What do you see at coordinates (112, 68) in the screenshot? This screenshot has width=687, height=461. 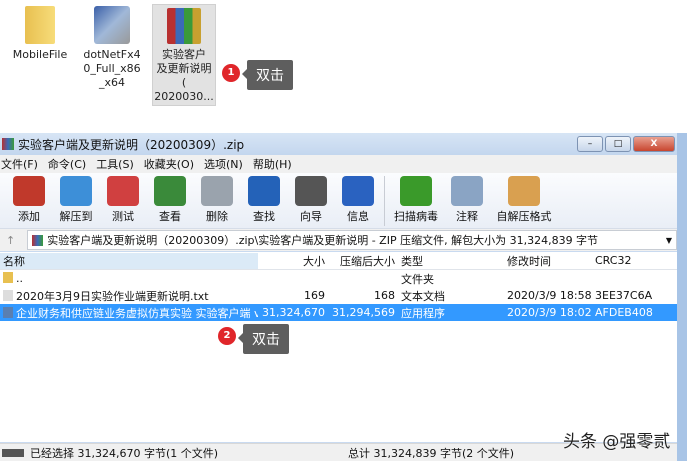 I see `desktop-icon-label: 0_Full_x86` at bounding box center [112, 68].